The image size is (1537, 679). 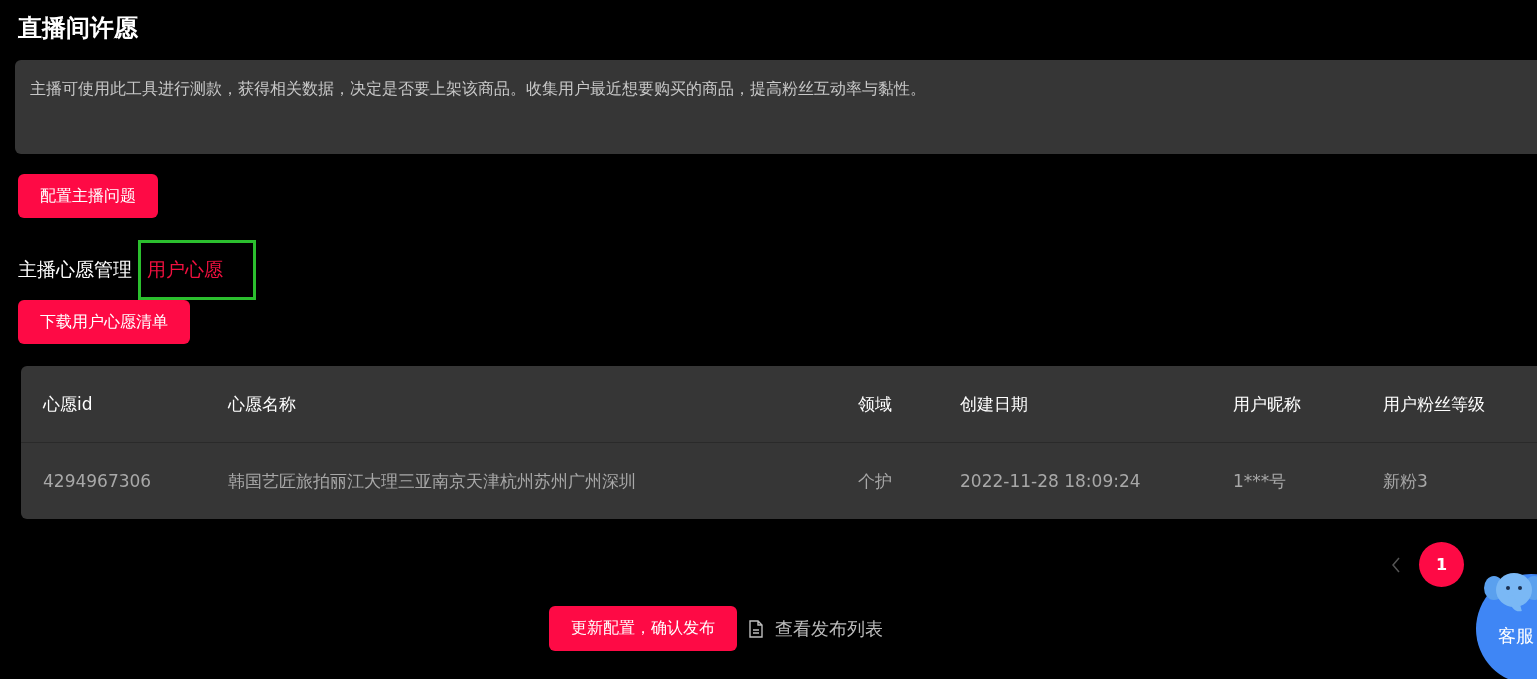 I want to click on column-header: 用户粉丝等级, so click(x=1434, y=404).